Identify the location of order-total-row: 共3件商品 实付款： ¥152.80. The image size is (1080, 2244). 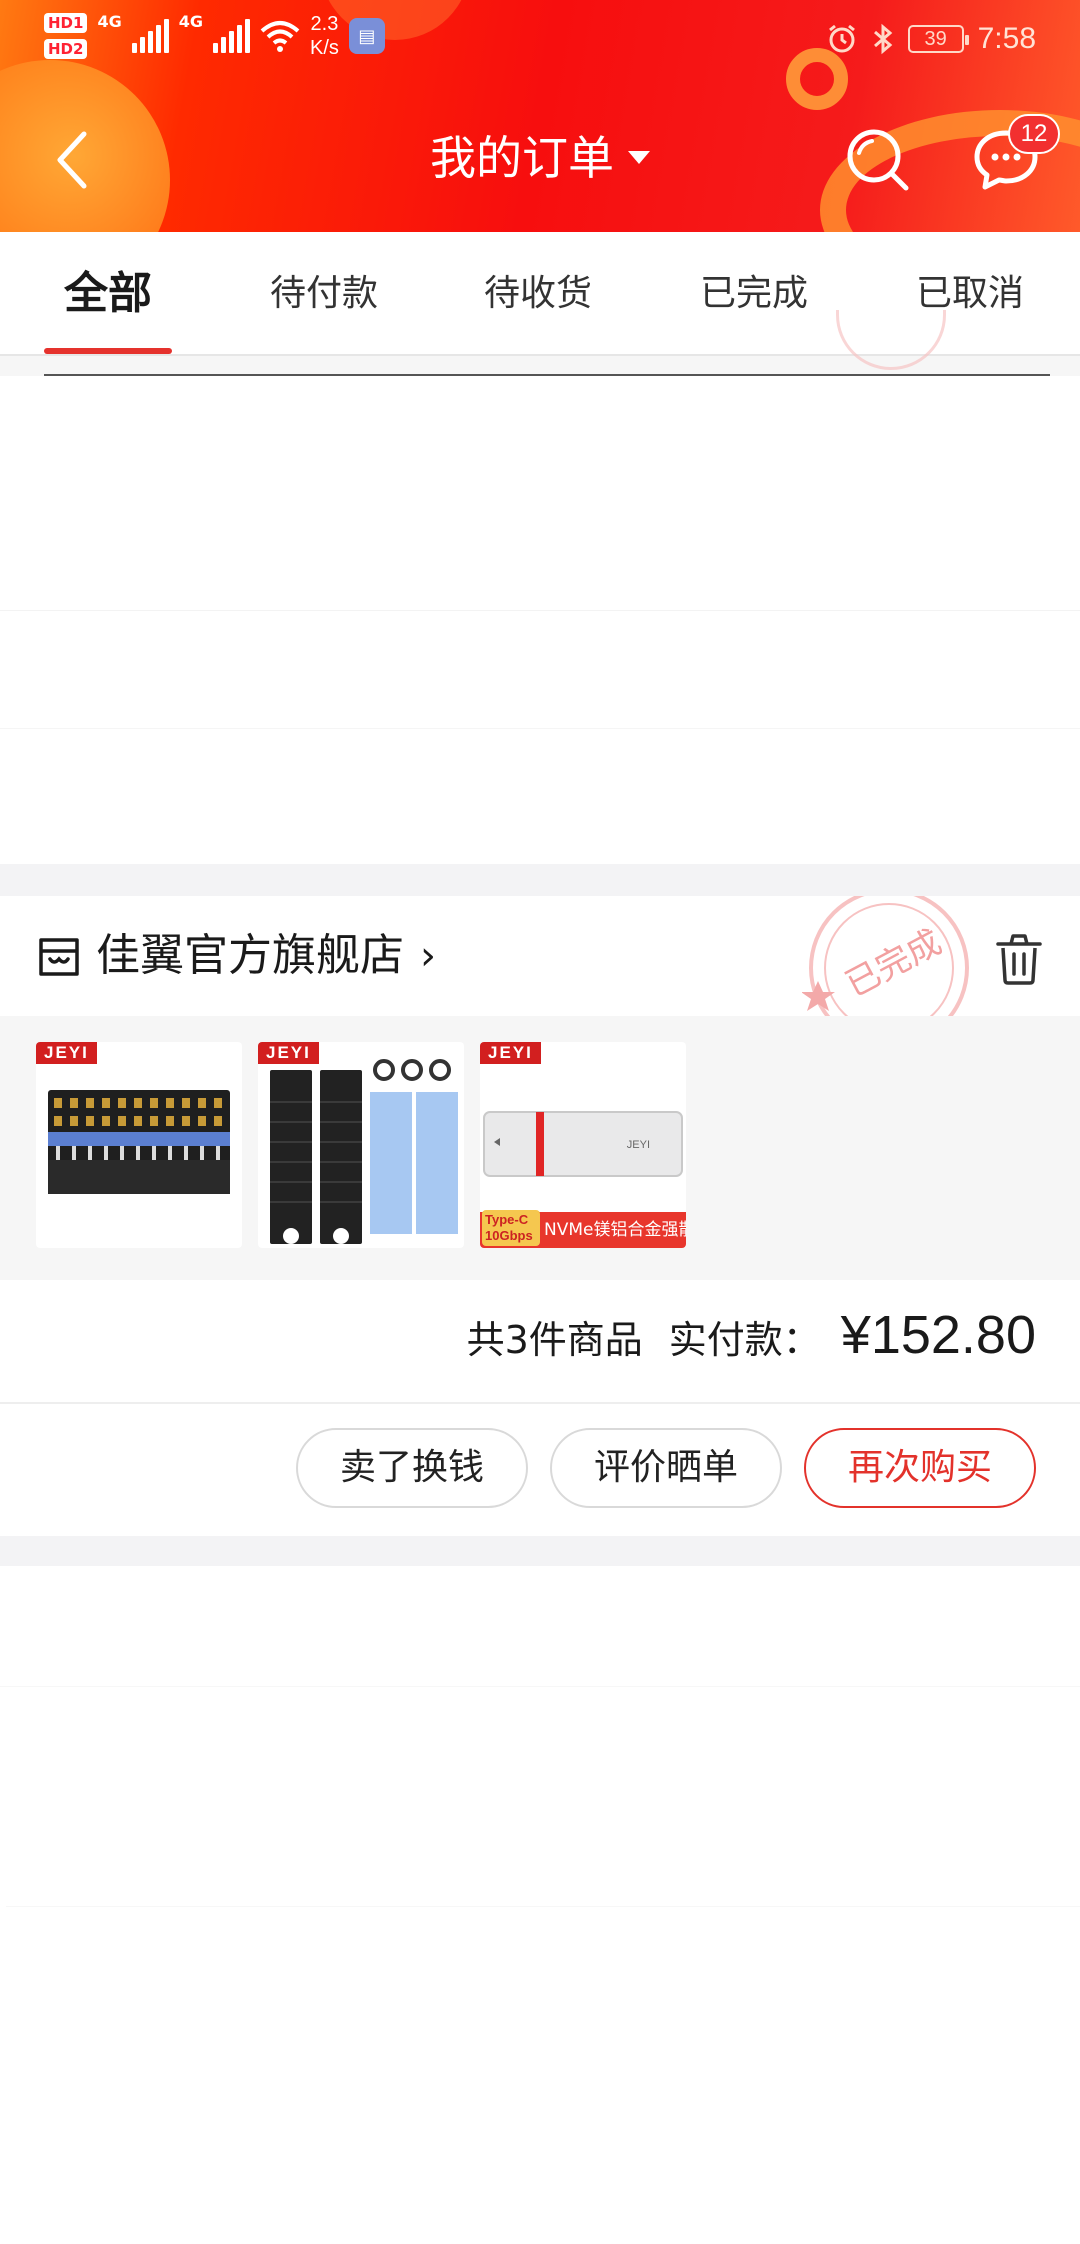
(540, 1342).